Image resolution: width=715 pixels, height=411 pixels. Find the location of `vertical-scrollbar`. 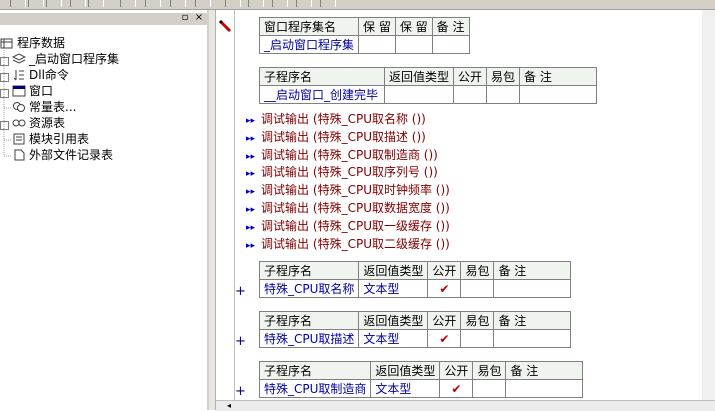

vertical-scrollbar is located at coordinates (708, 210).